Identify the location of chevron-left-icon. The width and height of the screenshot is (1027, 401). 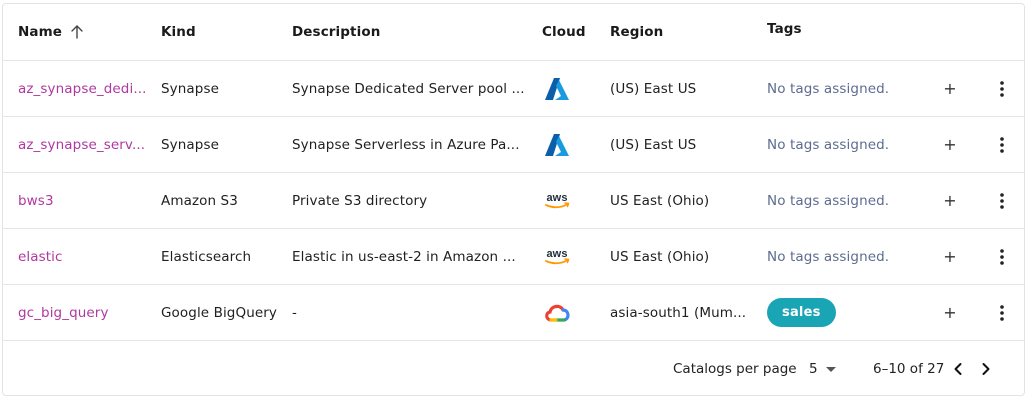
(958, 369).